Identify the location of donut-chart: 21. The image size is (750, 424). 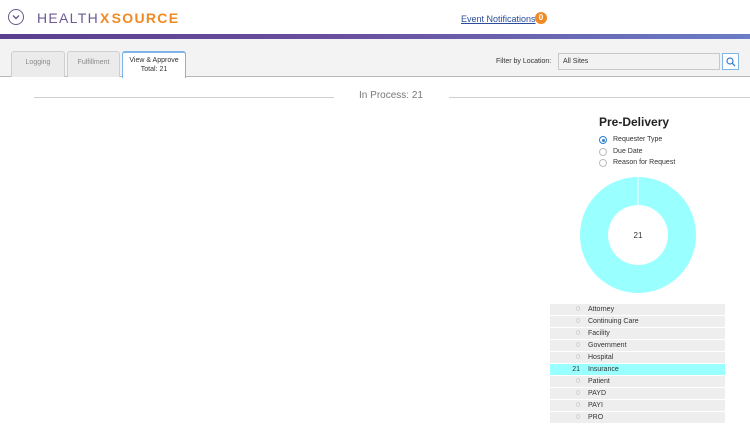
(638, 235).